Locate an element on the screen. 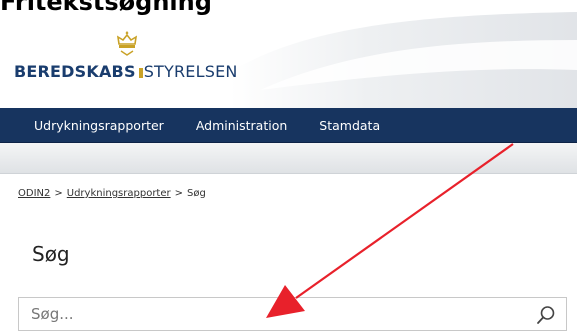 The width and height of the screenshot is (577, 334). nav-item-udrykningsrapporter: Udrykningsrapporter is located at coordinates (104, 125).